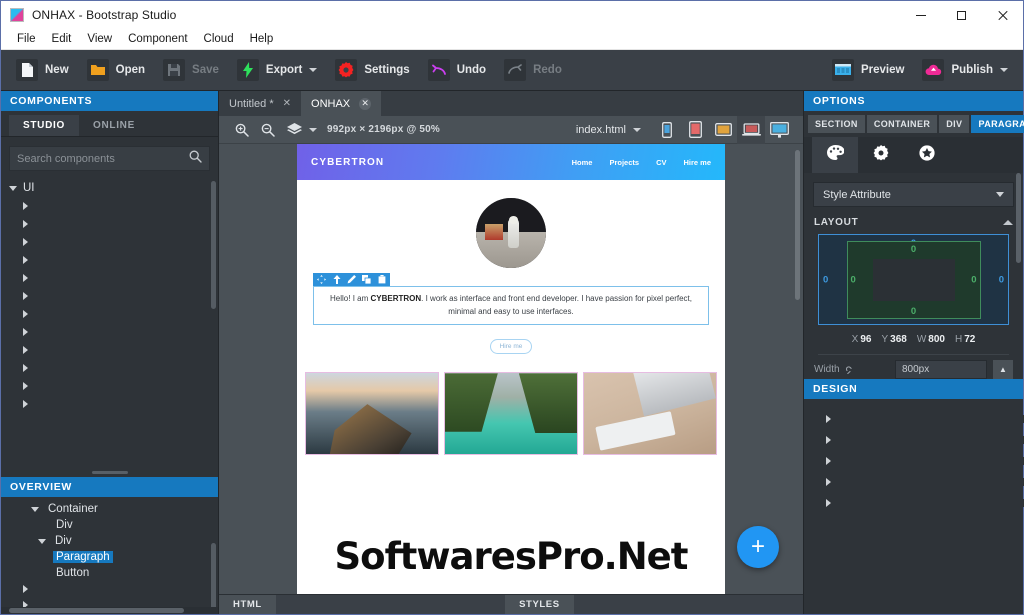  Describe the element at coordinates (109, 573) in the screenshot. I see `overview-row-button: Button` at that location.